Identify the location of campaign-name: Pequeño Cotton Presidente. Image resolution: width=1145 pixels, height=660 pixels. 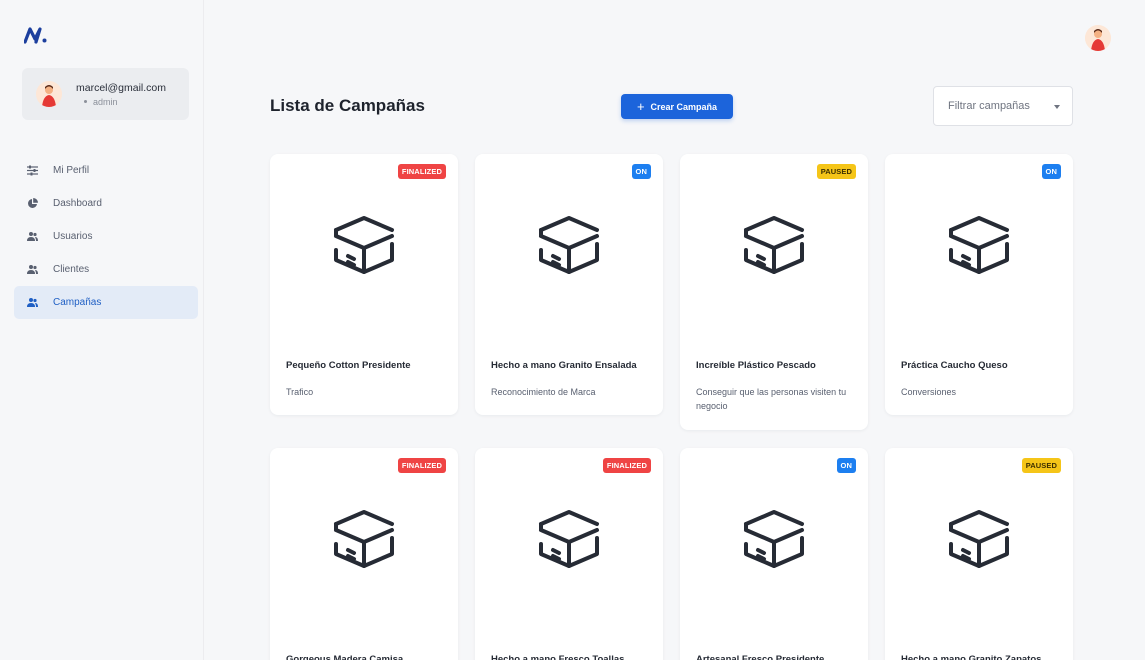
(348, 365).